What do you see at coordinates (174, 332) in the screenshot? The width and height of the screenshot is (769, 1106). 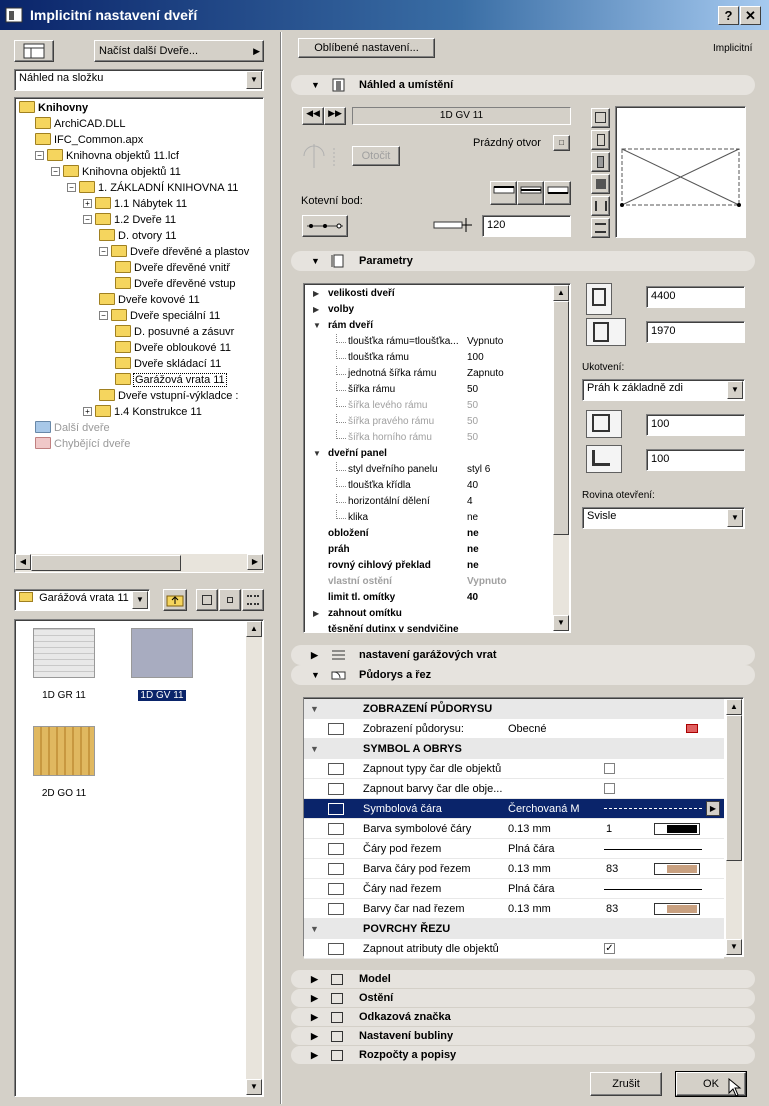 I see `tree-item: D. posuvné a zásuvr` at bounding box center [174, 332].